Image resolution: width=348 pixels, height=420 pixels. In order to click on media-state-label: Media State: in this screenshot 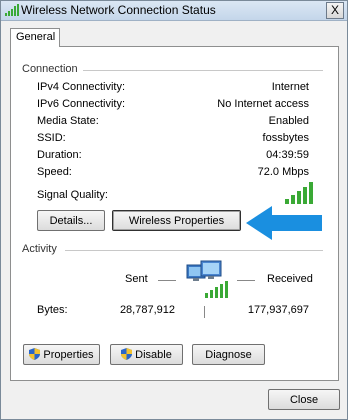, I will do `click(68, 121)`.